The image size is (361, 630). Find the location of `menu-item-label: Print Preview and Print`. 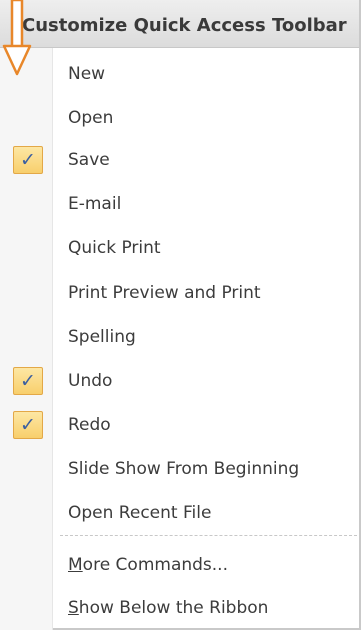

menu-item-label: Print Preview and Print is located at coordinates (164, 293).